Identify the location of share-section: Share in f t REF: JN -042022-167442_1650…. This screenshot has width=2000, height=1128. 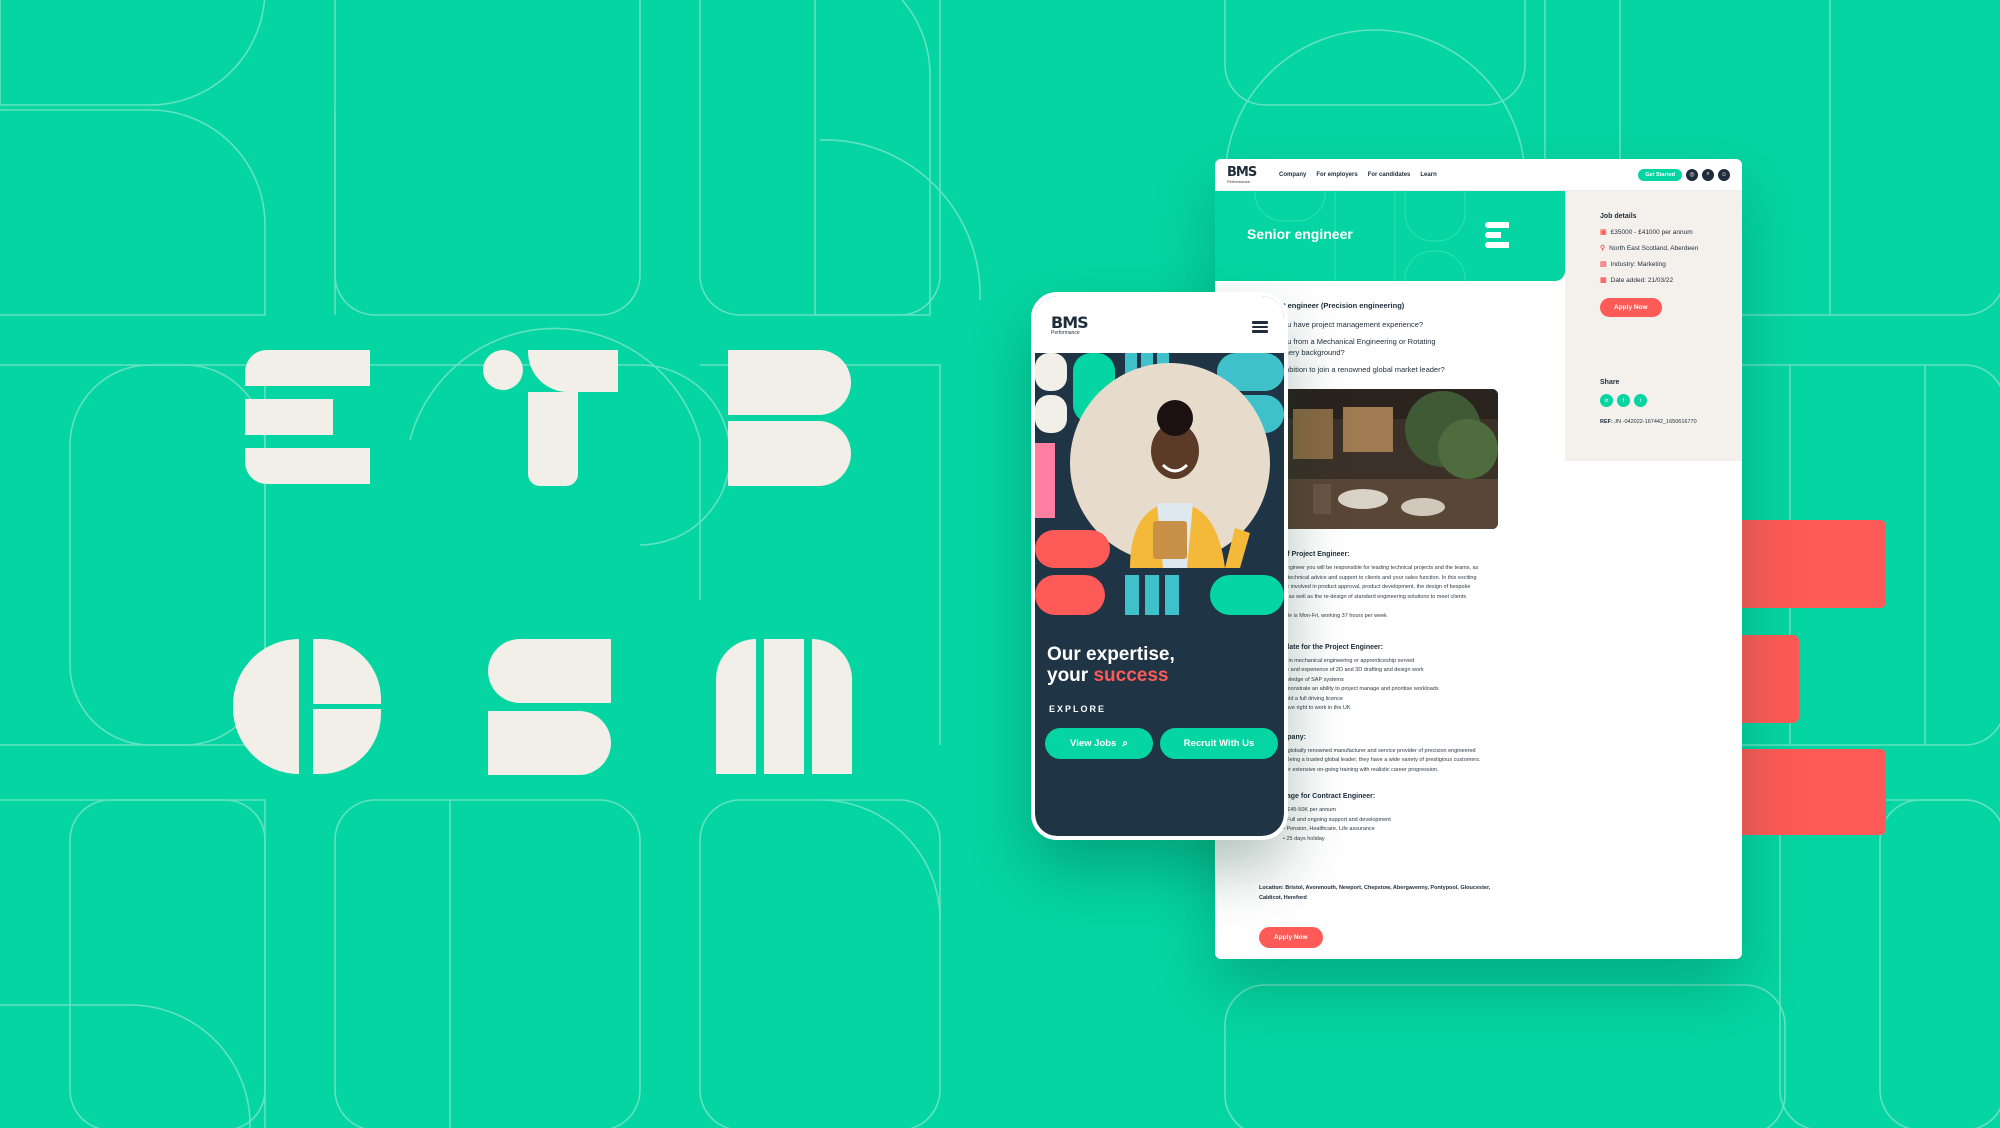
(1671, 402).